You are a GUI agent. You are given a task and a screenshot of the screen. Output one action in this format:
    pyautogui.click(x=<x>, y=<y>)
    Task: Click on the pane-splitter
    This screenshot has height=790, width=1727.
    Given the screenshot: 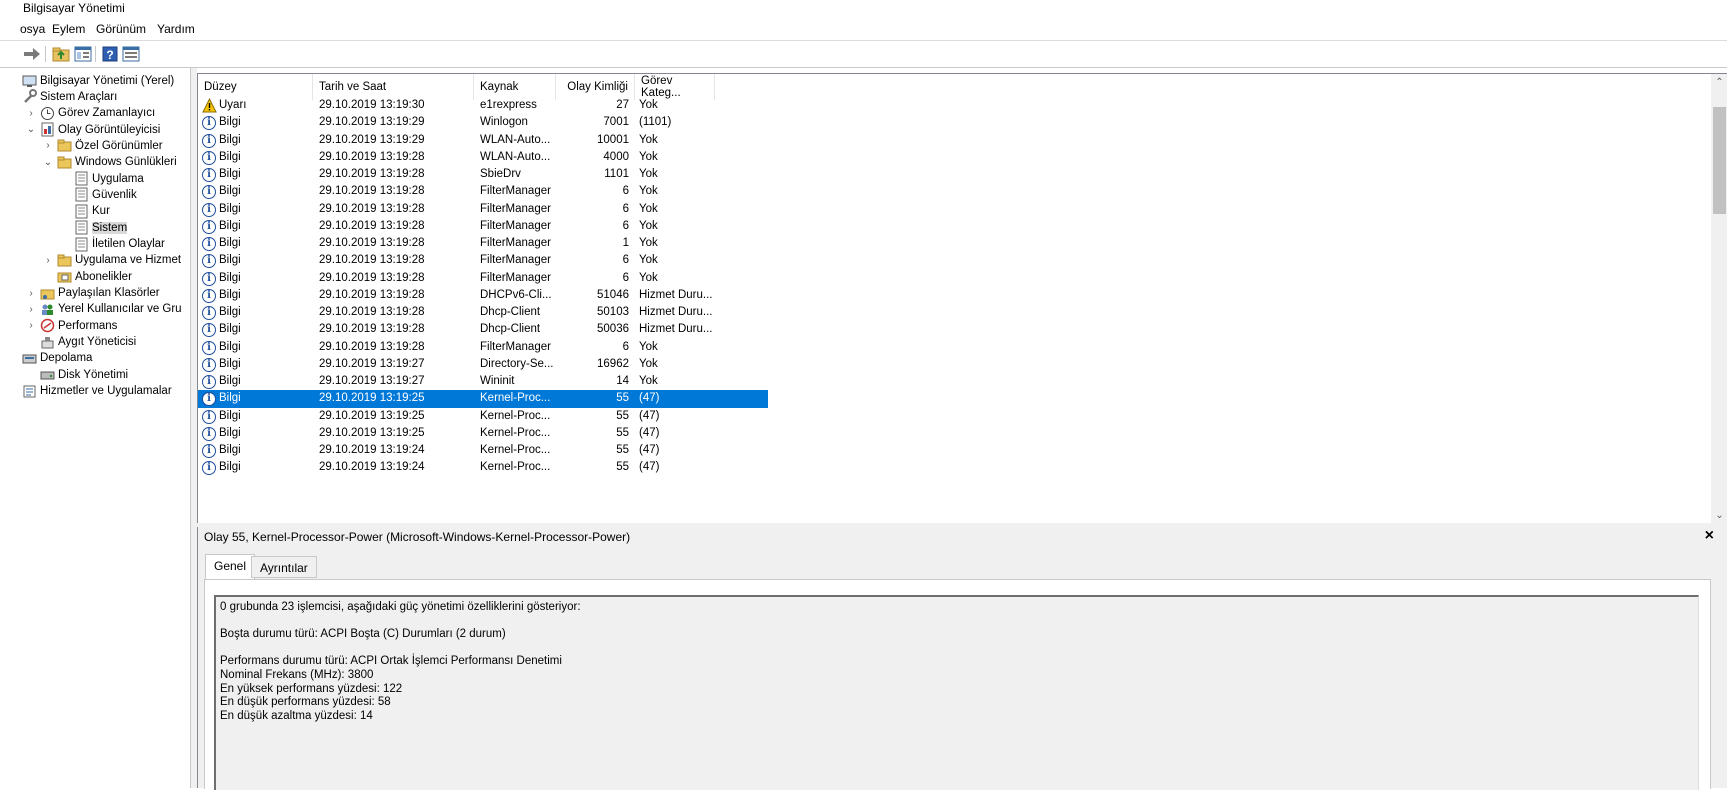 What is the action you would take?
    pyautogui.click(x=193, y=428)
    